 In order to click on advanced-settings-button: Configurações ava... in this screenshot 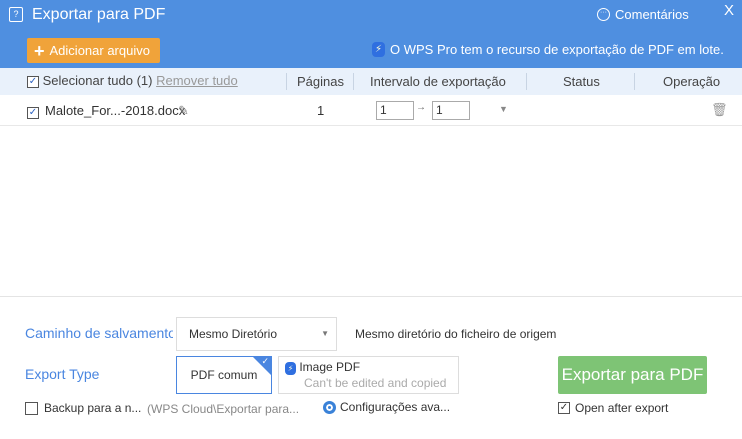, I will do `click(386, 407)`.